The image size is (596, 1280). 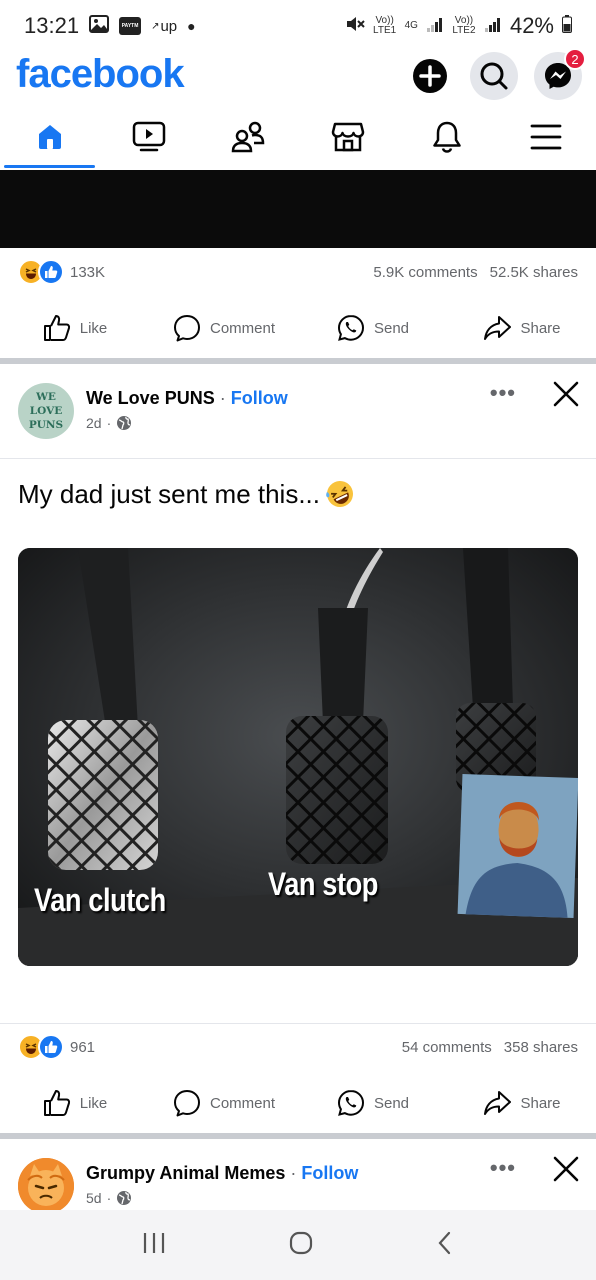 I want to click on friends-icon, so click(x=248, y=137).